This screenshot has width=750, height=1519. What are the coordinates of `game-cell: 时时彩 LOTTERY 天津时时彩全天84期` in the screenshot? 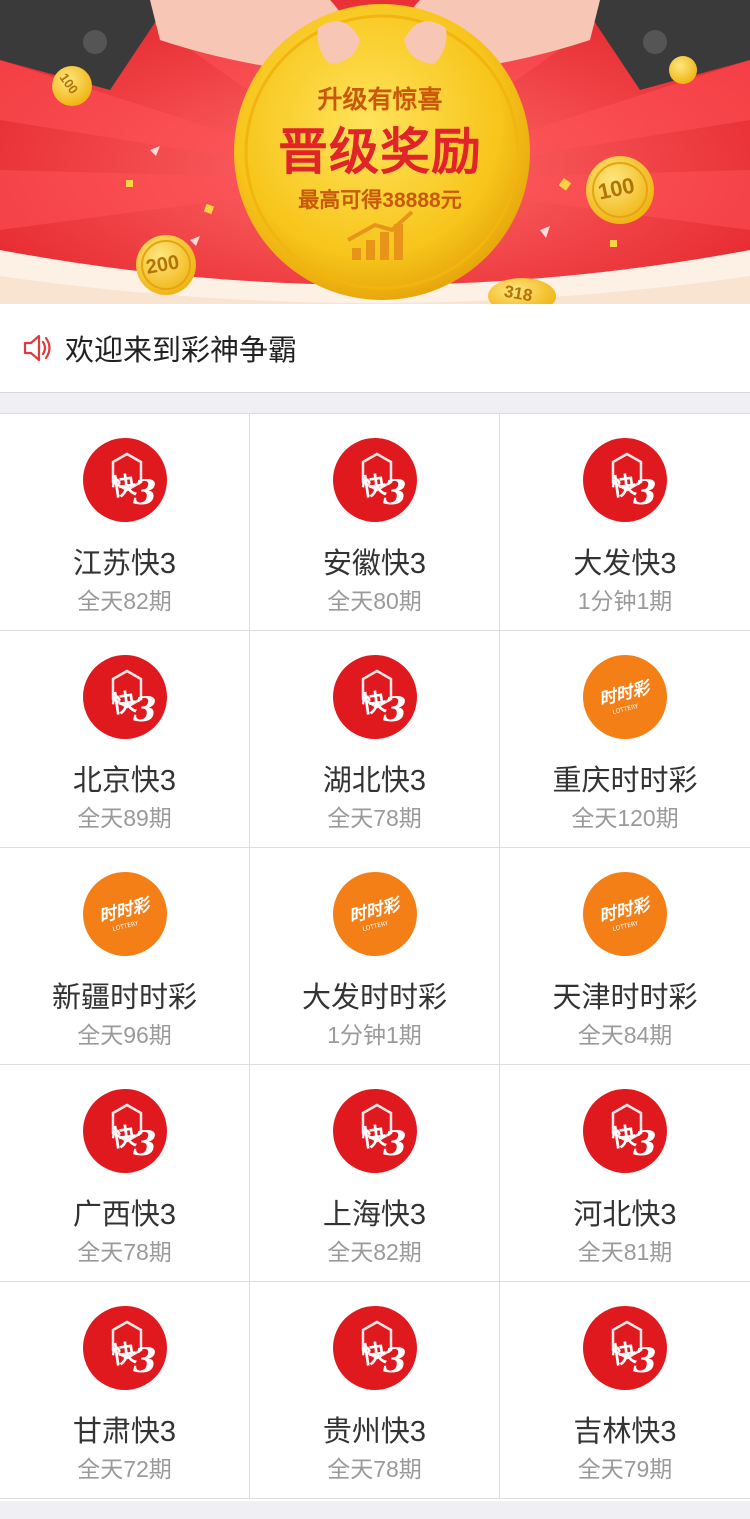 It's located at (625, 956).